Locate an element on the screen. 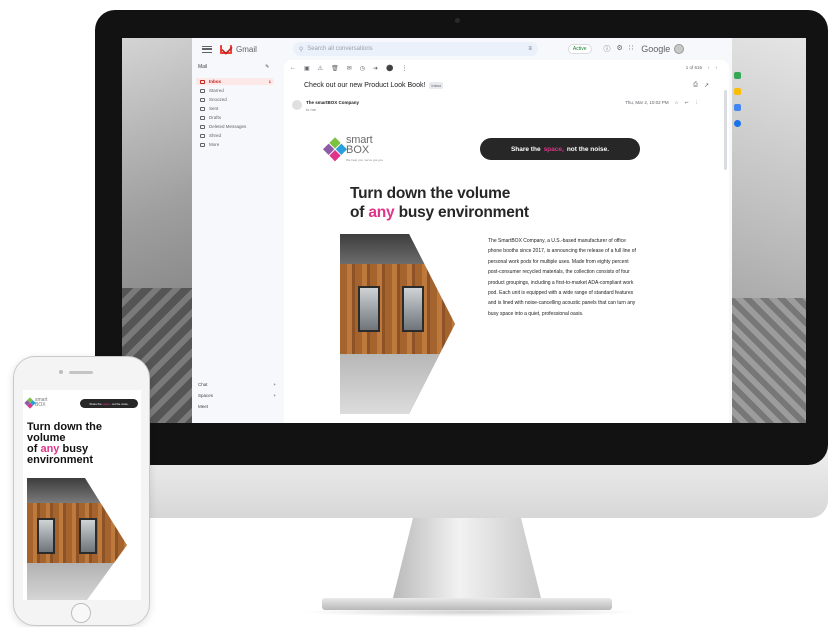 This screenshot has width=834, height=627. sheets-icon is located at coordinates (737, 75).